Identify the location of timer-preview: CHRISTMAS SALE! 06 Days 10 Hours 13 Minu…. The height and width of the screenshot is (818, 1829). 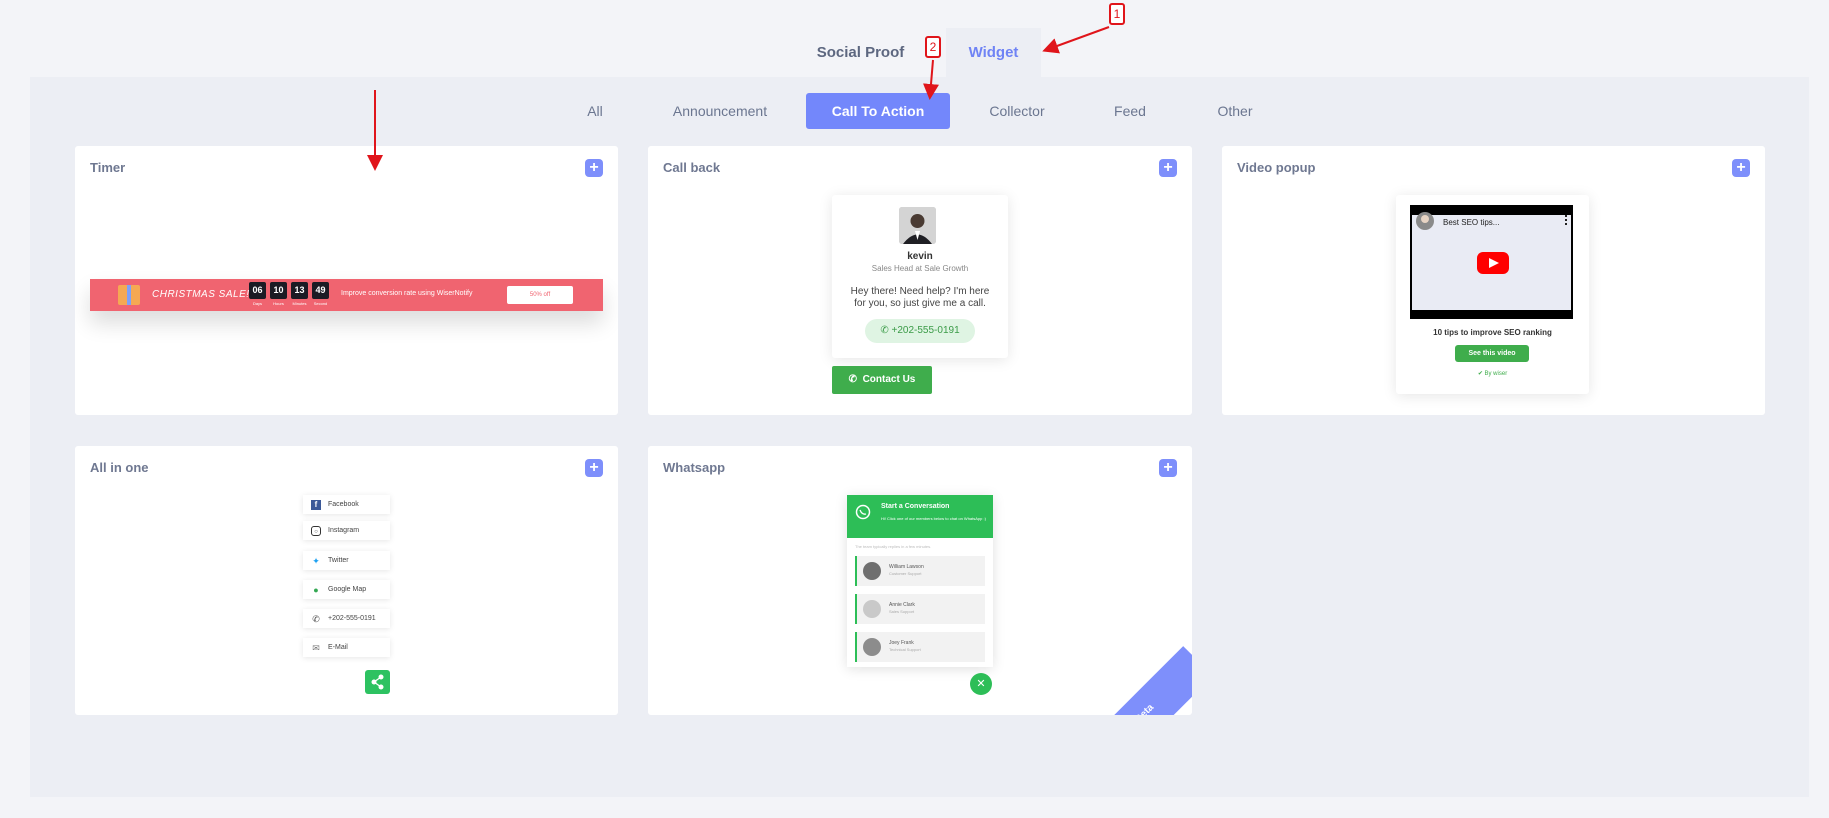
(346, 295).